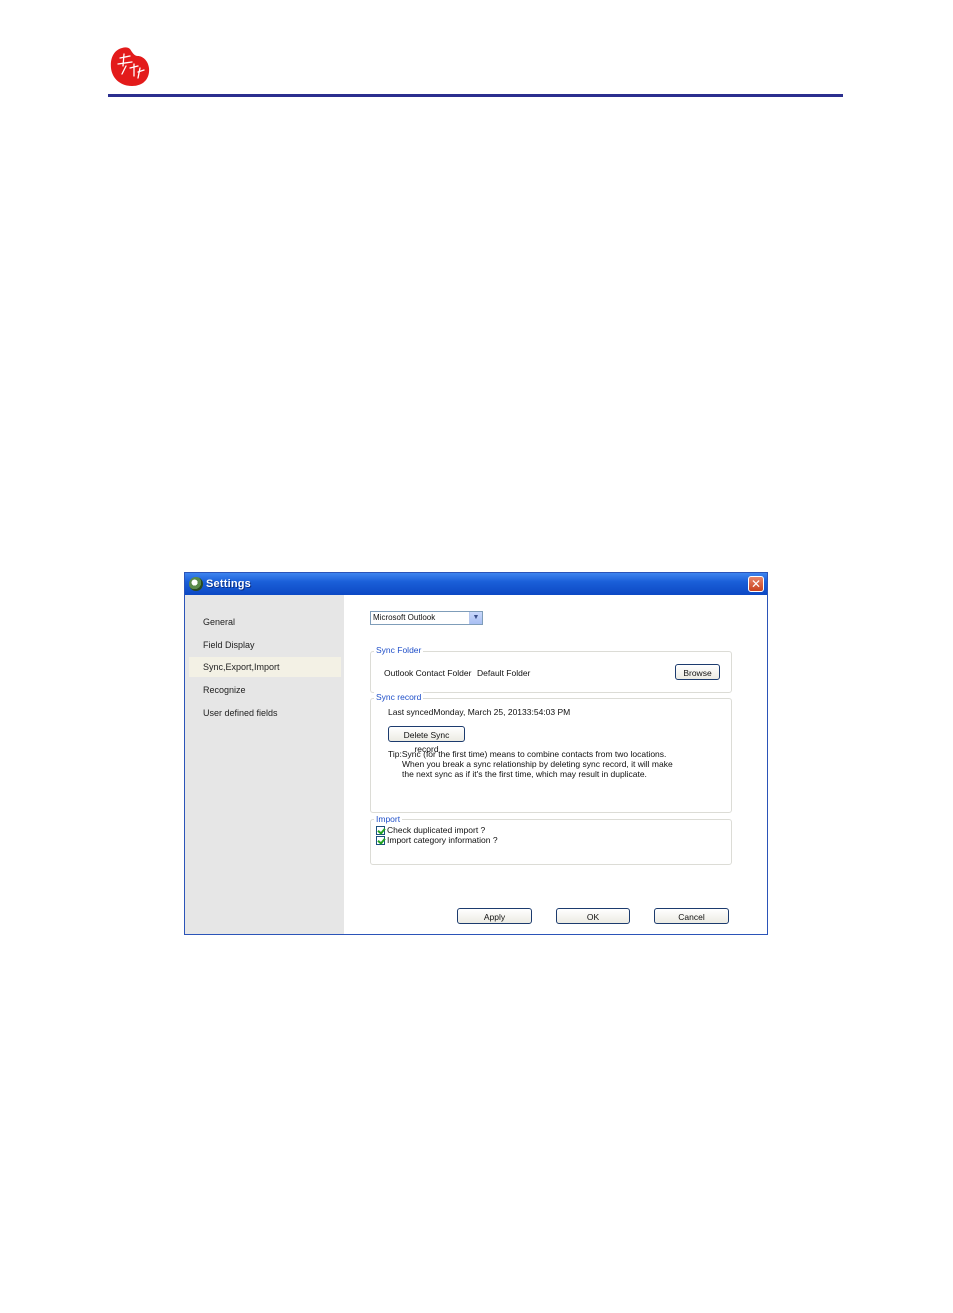  I want to click on sync-folder-legend: Sync Folder, so click(399, 650).